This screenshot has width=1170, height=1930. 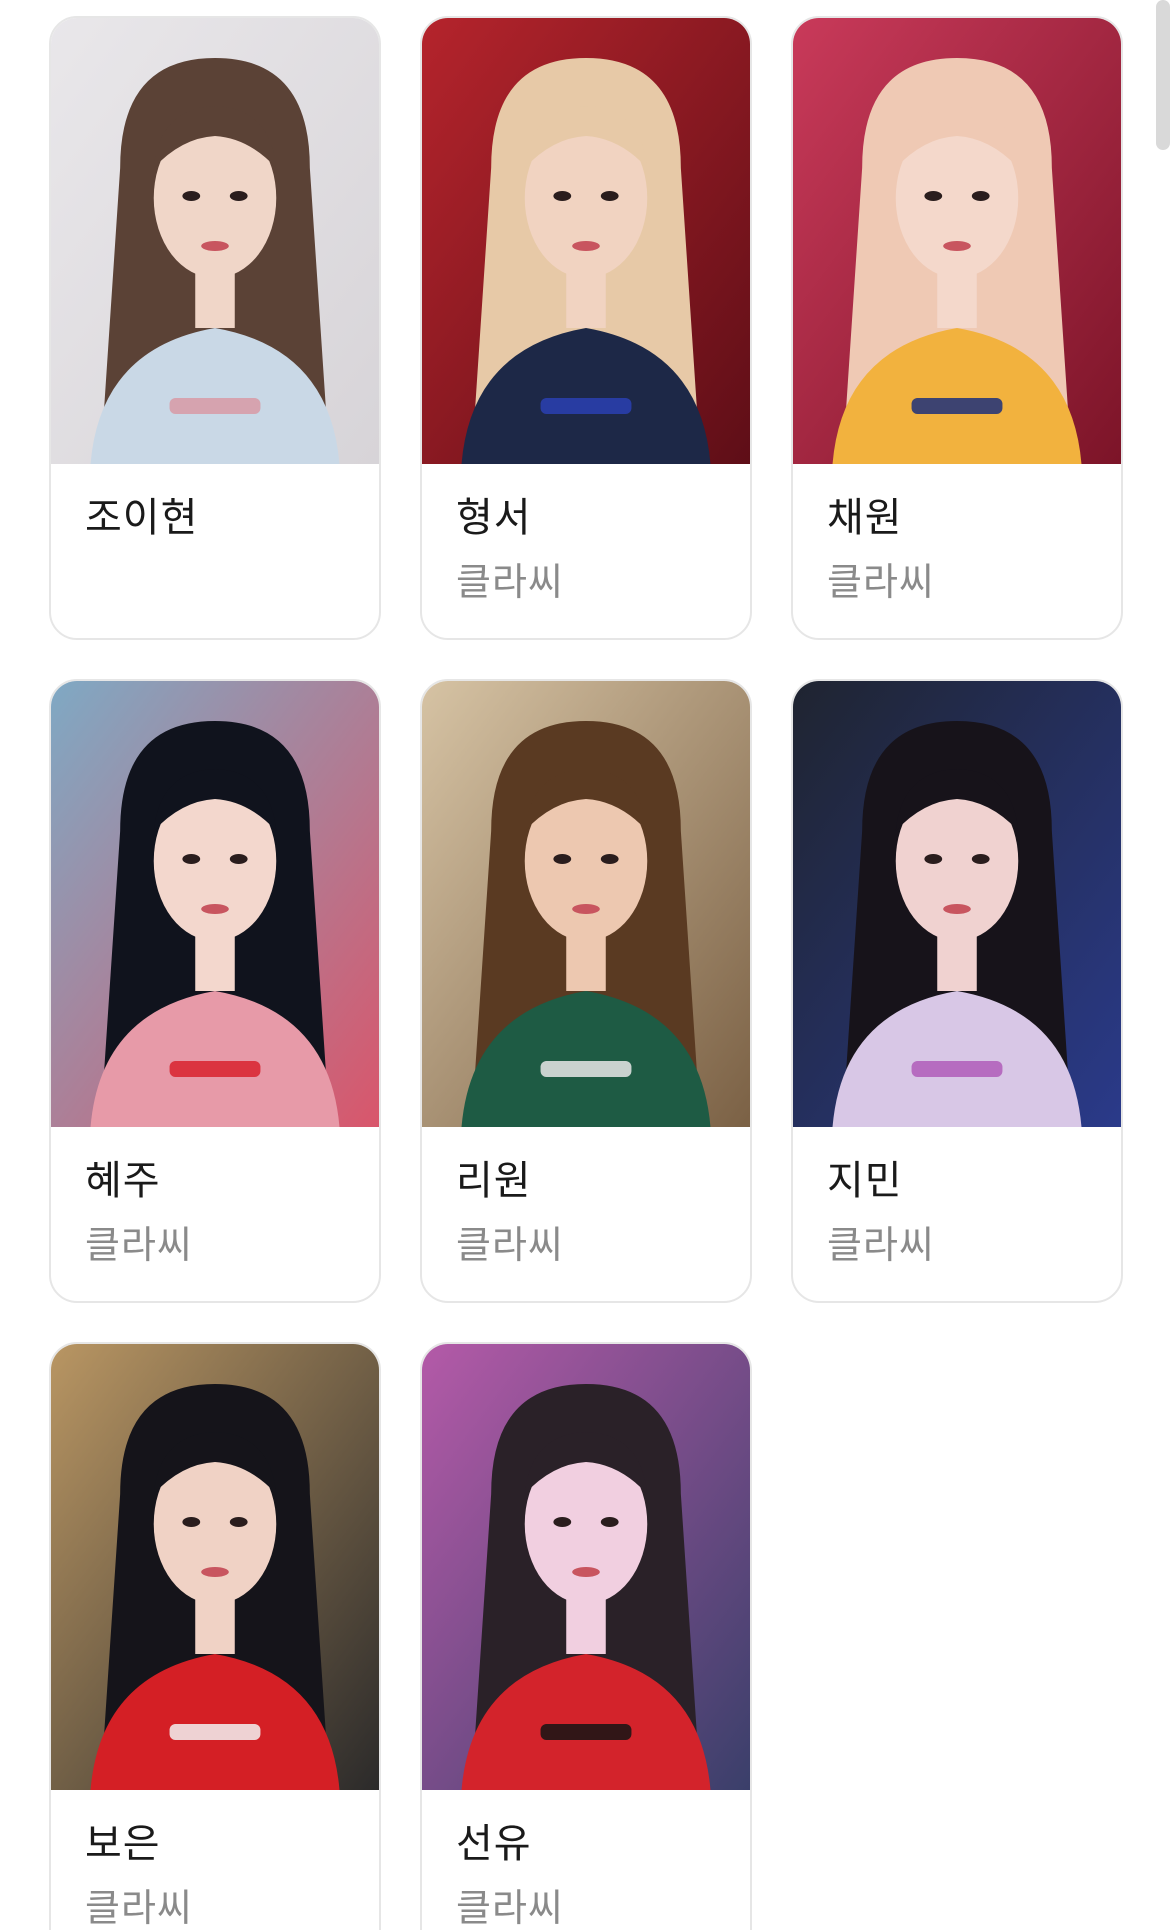 I want to click on member-name: 지민, so click(x=865, y=1181).